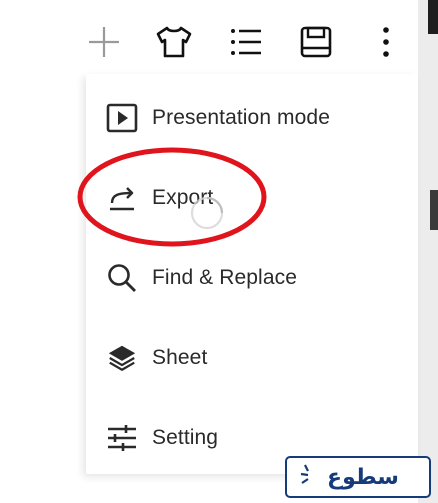 This screenshot has width=438, height=503. I want to click on menu-item-find-replace: Find & Replace, so click(252, 278).